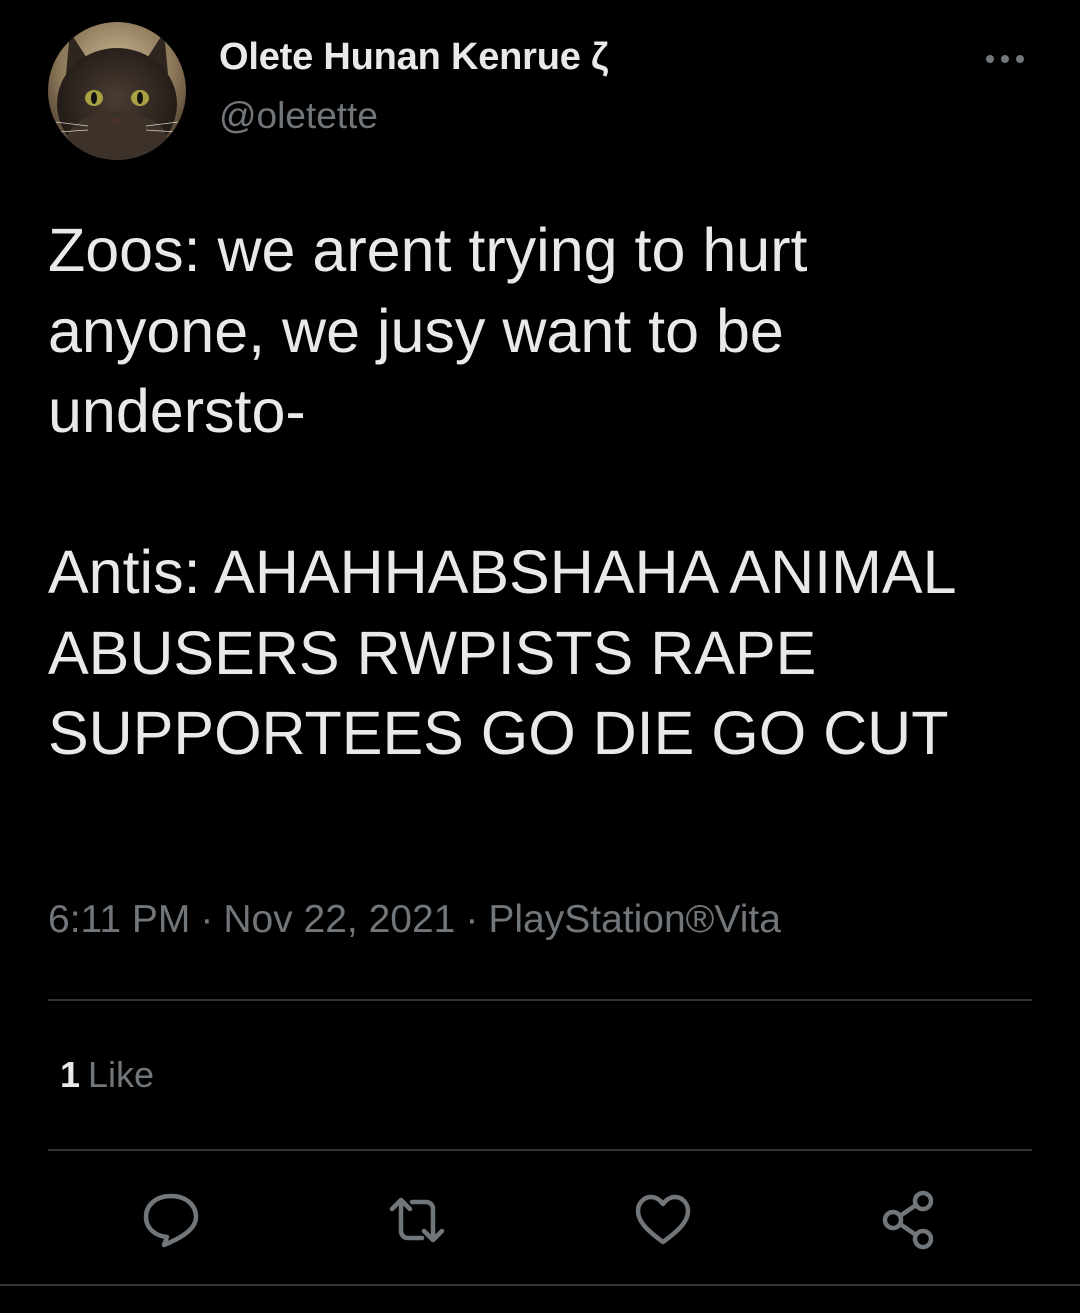 The width and height of the screenshot is (1080, 1313). I want to click on user-handle: @oletette, so click(298, 116).